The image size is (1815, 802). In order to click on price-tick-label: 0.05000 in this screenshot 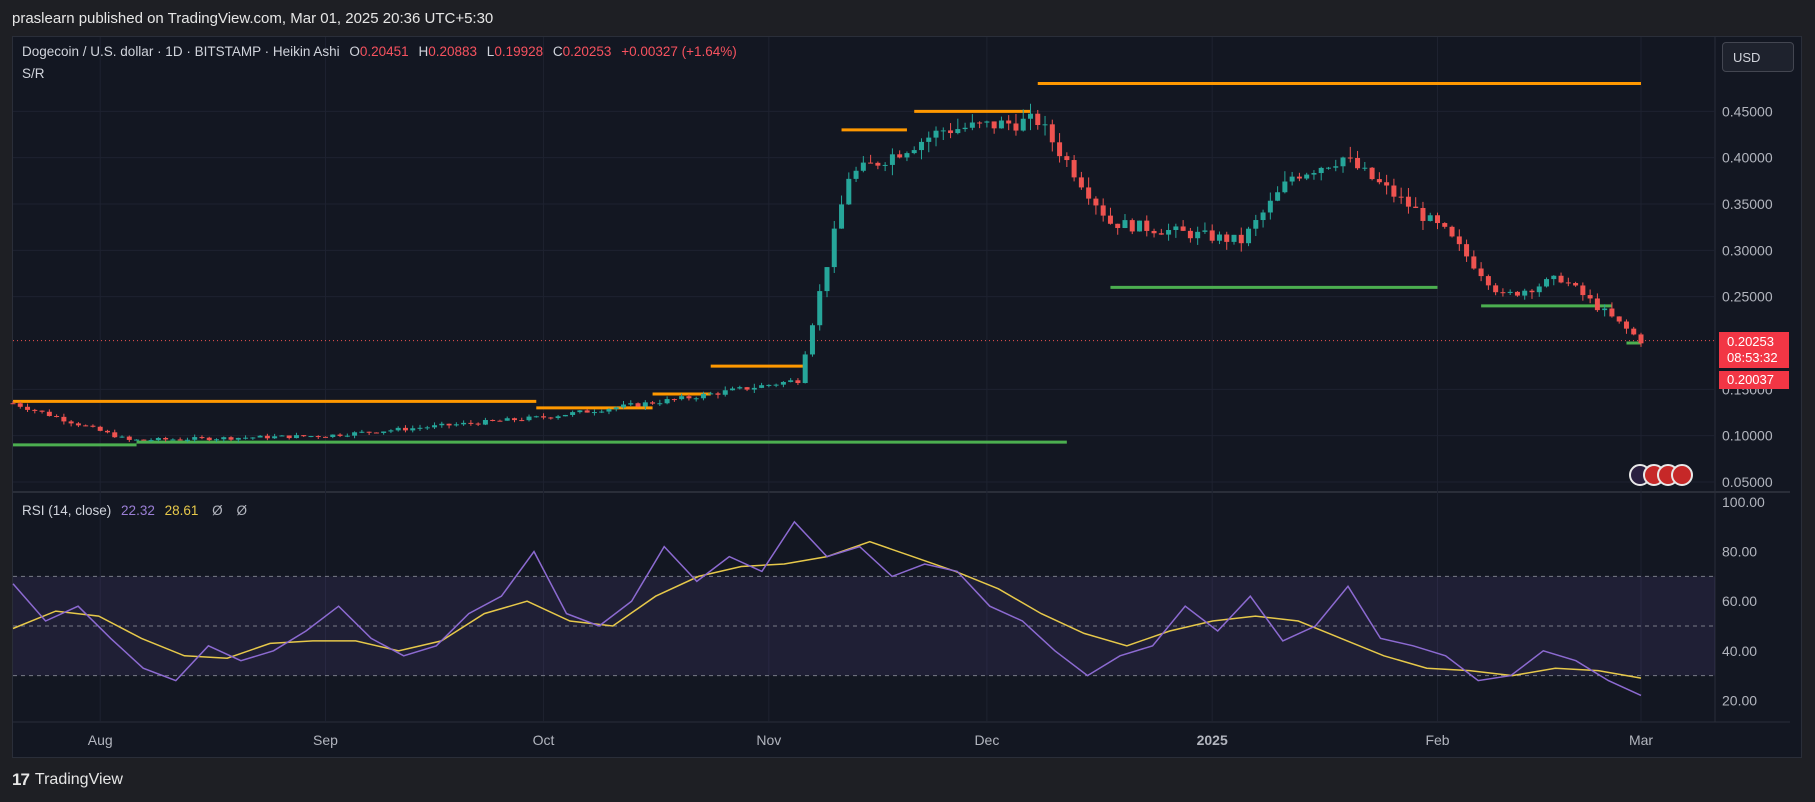, I will do `click(1747, 482)`.